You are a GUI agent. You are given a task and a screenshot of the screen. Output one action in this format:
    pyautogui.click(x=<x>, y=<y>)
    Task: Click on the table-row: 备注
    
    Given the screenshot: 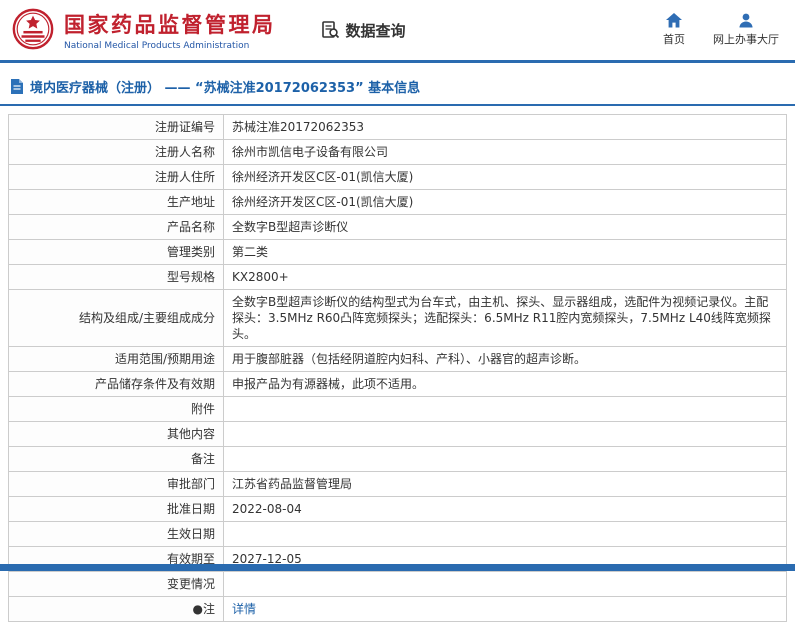 What is the action you would take?
    pyautogui.click(x=397, y=459)
    